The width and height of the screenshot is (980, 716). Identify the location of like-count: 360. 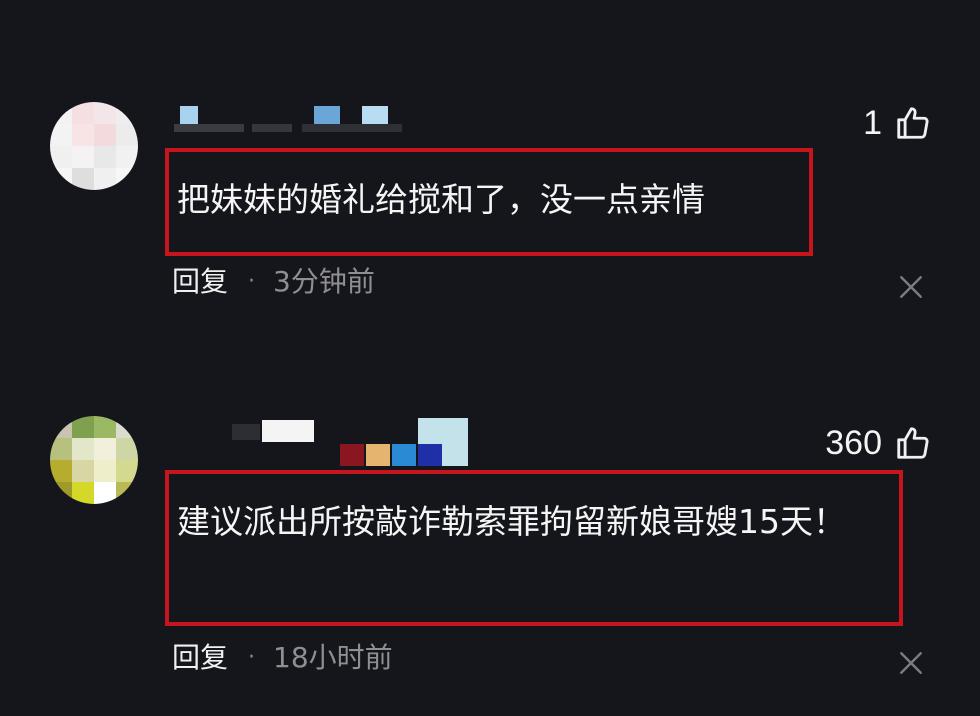
(853, 443).